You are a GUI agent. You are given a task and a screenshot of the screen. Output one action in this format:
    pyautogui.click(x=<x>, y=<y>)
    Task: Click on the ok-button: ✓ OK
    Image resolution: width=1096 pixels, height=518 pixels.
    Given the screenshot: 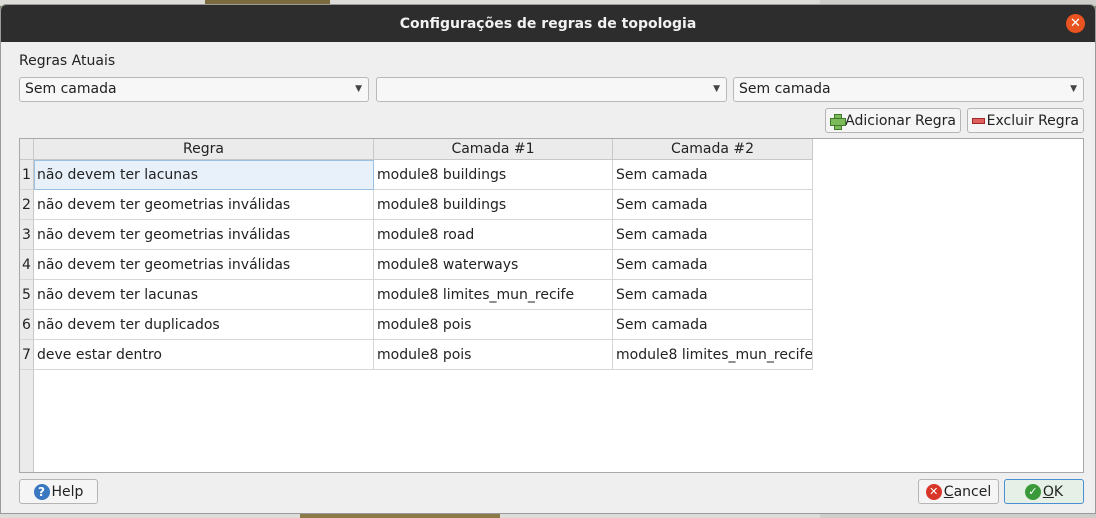 What is the action you would take?
    pyautogui.click(x=1044, y=491)
    